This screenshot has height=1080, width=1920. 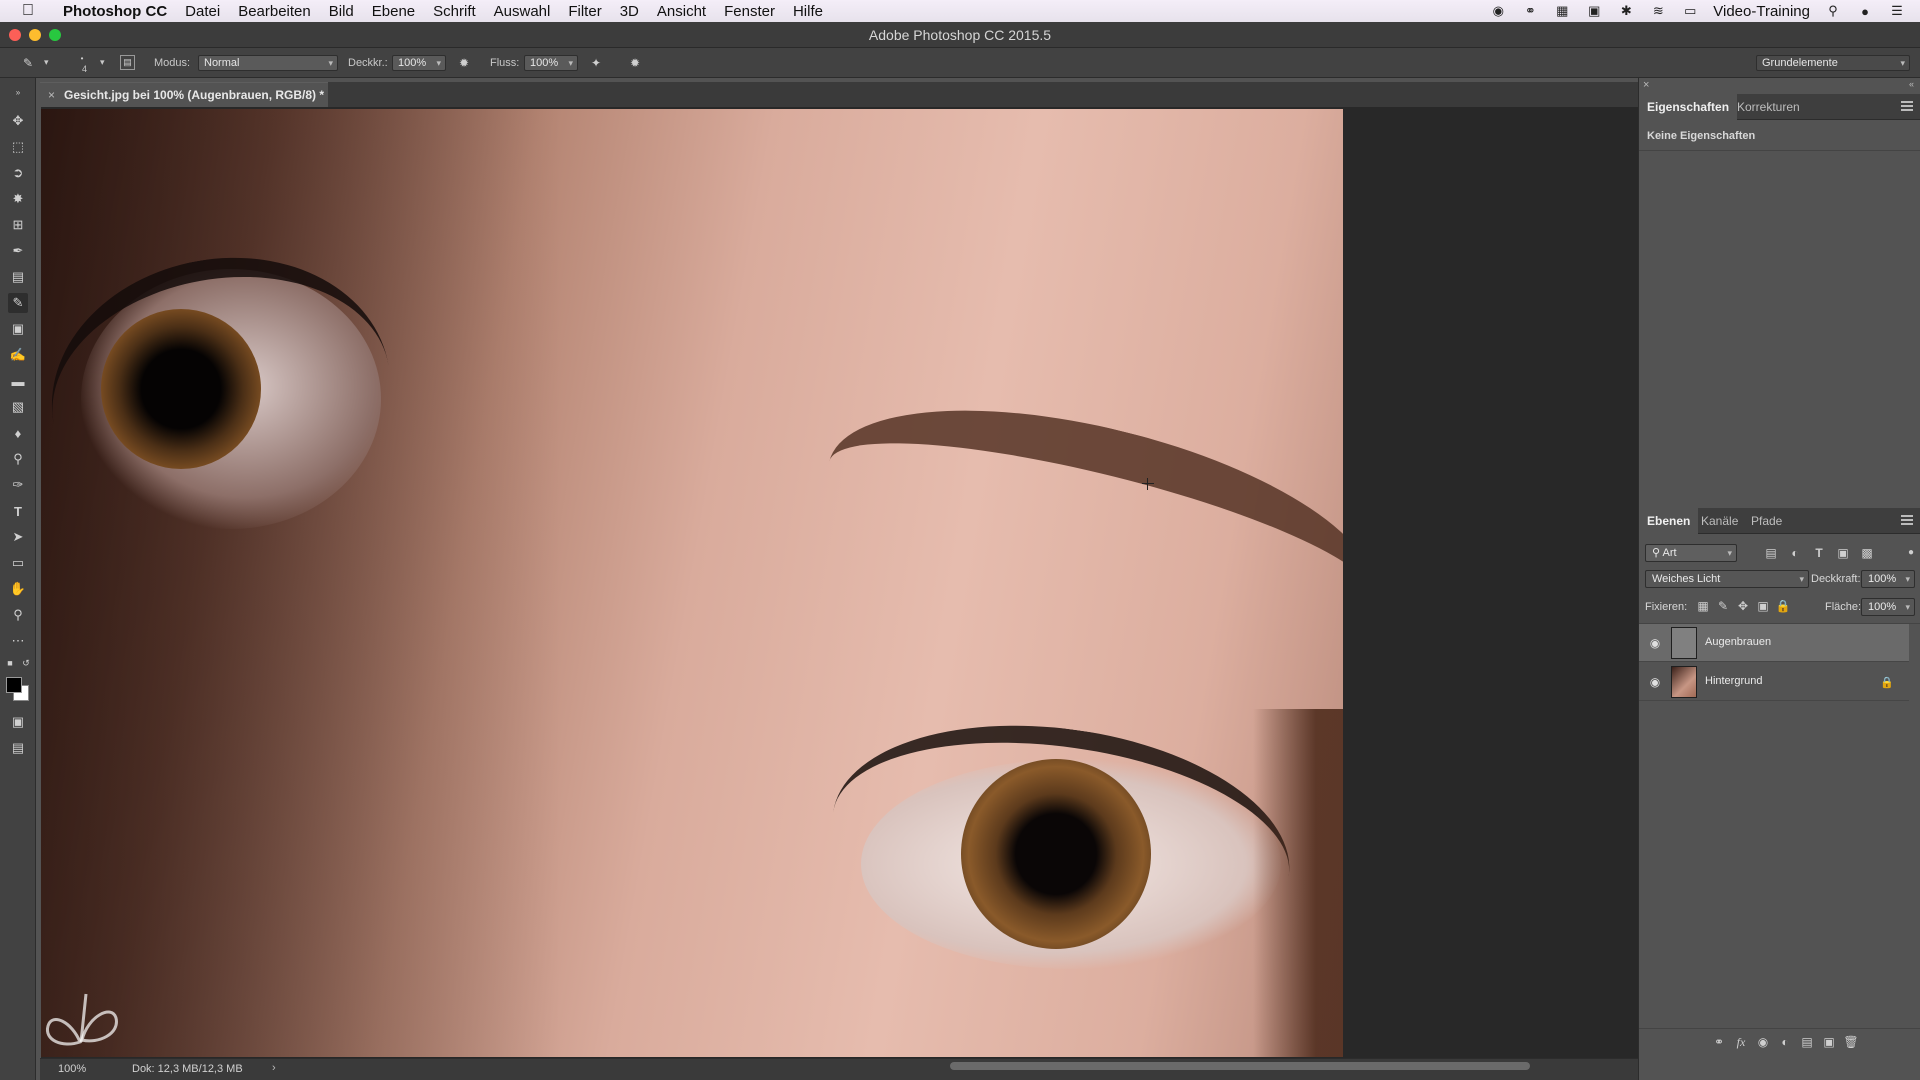 I want to click on menu-app-name: Photoshop CC, so click(x=115, y=11).